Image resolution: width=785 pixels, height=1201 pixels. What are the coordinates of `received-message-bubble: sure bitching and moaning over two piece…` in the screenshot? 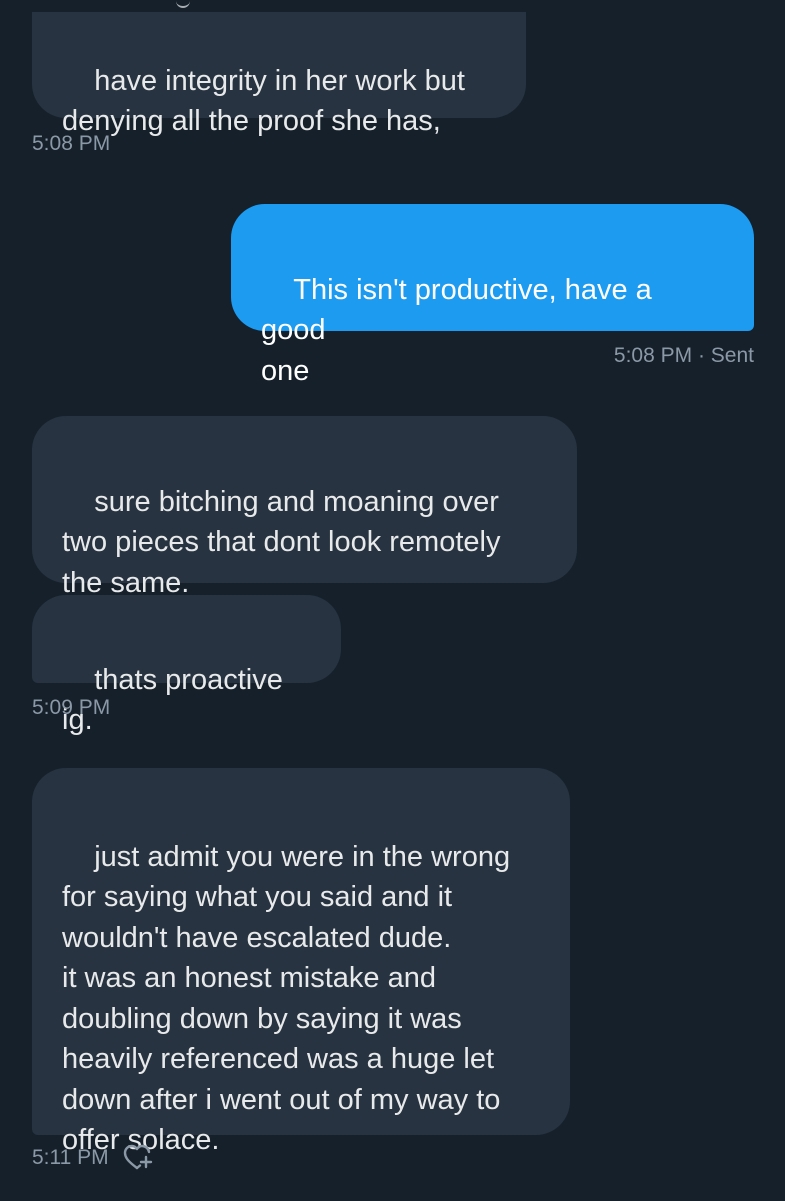 It's located at (304, 507).